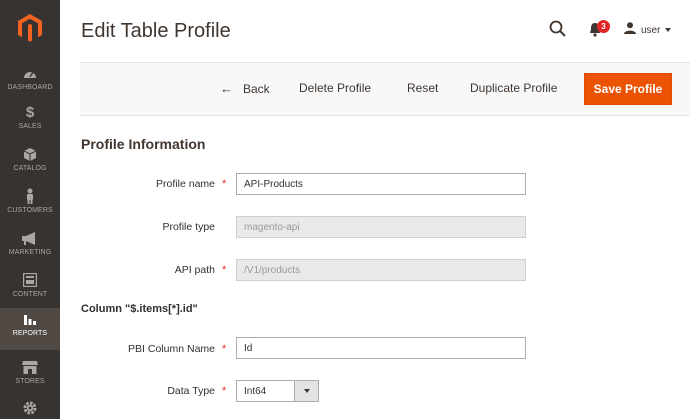 The width and height of the screenshot is (700, 419). What do you see at coordinates (139, 309) in the screenshot?
I see `column-section-title: Column "$.items[*].id"` at bounding box center [139, 309].